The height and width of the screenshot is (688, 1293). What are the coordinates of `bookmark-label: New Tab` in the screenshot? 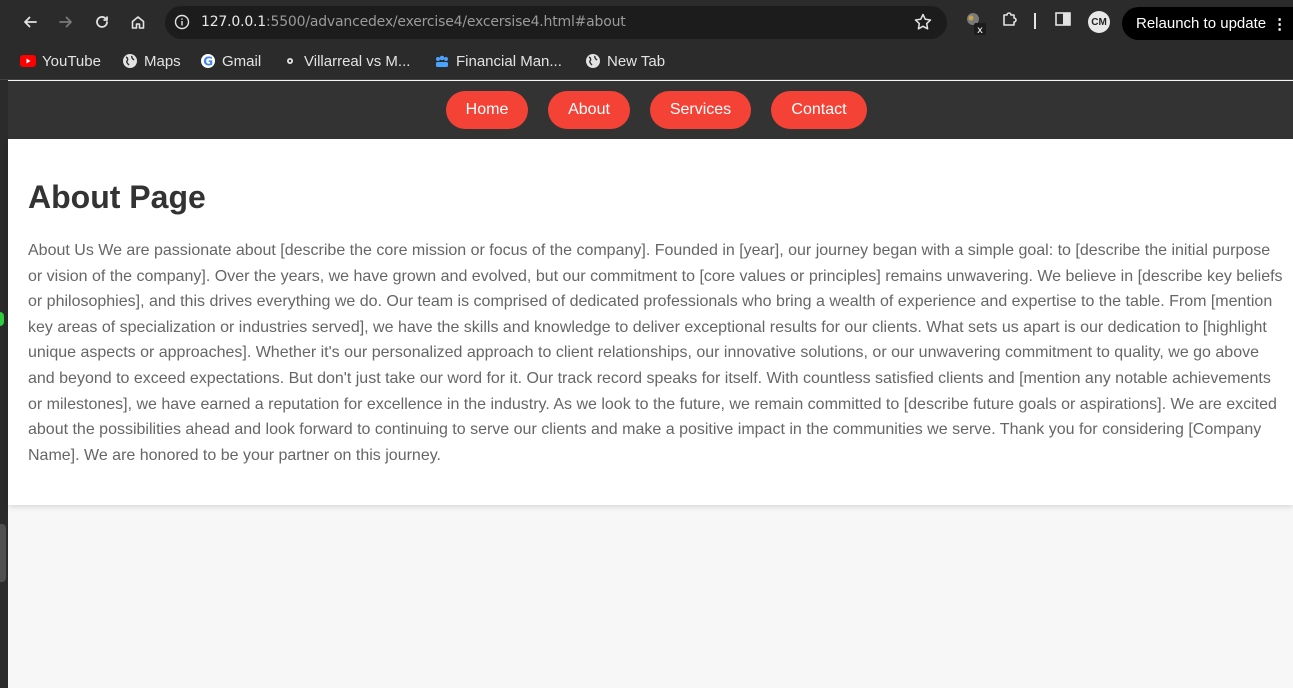 It's located at (636, 61).